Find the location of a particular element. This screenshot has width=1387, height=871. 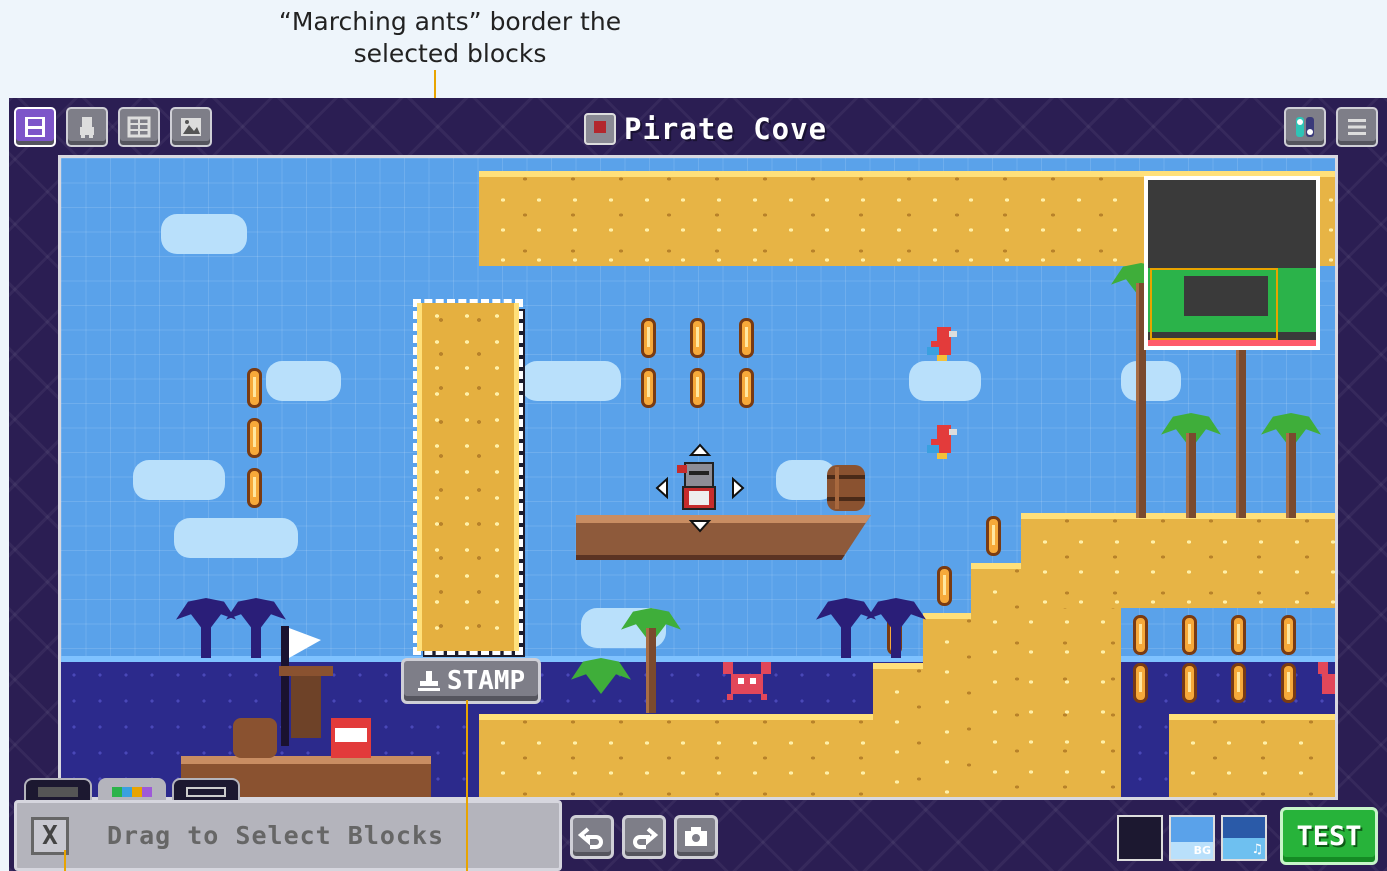

status-message: Drag to Select Blocks is located at coordinates (276, 835).